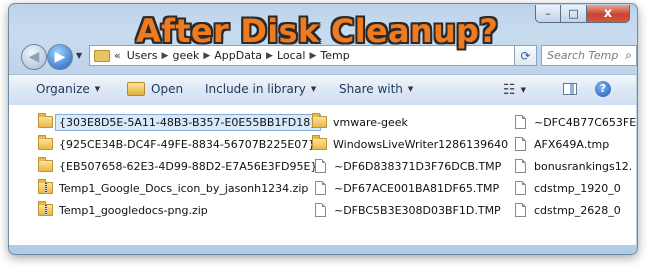  I want to click on open-button: Open, so click(155, 89).